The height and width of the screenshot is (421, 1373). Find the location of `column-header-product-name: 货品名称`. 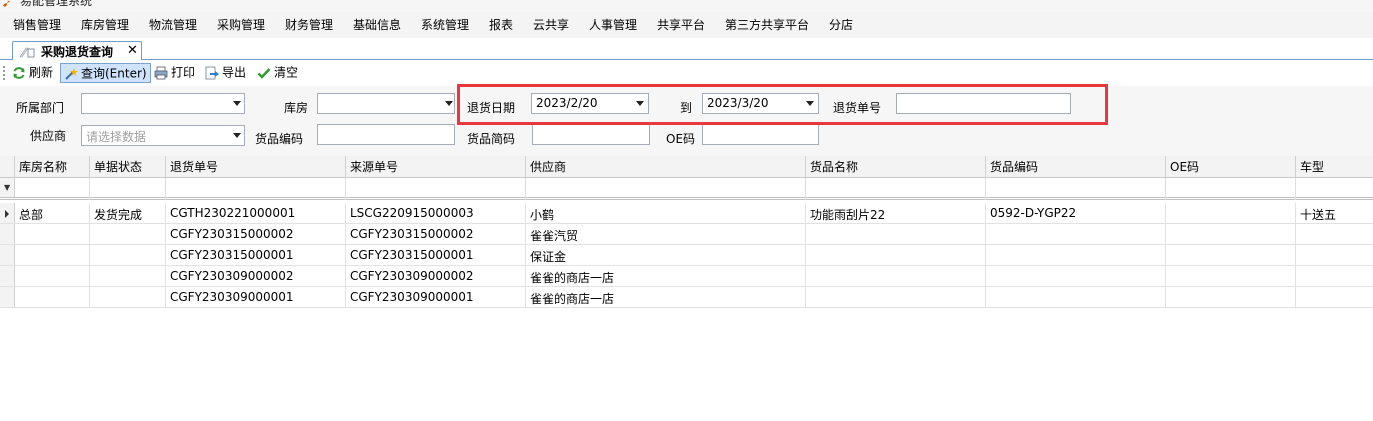

column-header-product-name: 货品名称 is located at coordinates (896, 167).